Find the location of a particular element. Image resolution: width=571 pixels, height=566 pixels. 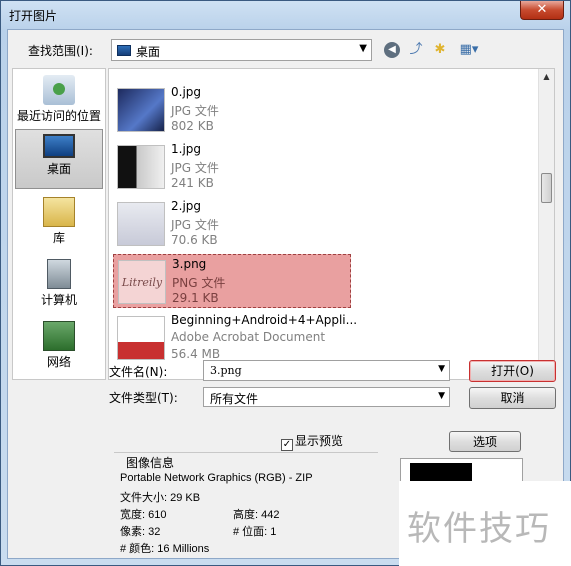

title-bar: 打开图片 ✕ is located at coordinates (285, 15).